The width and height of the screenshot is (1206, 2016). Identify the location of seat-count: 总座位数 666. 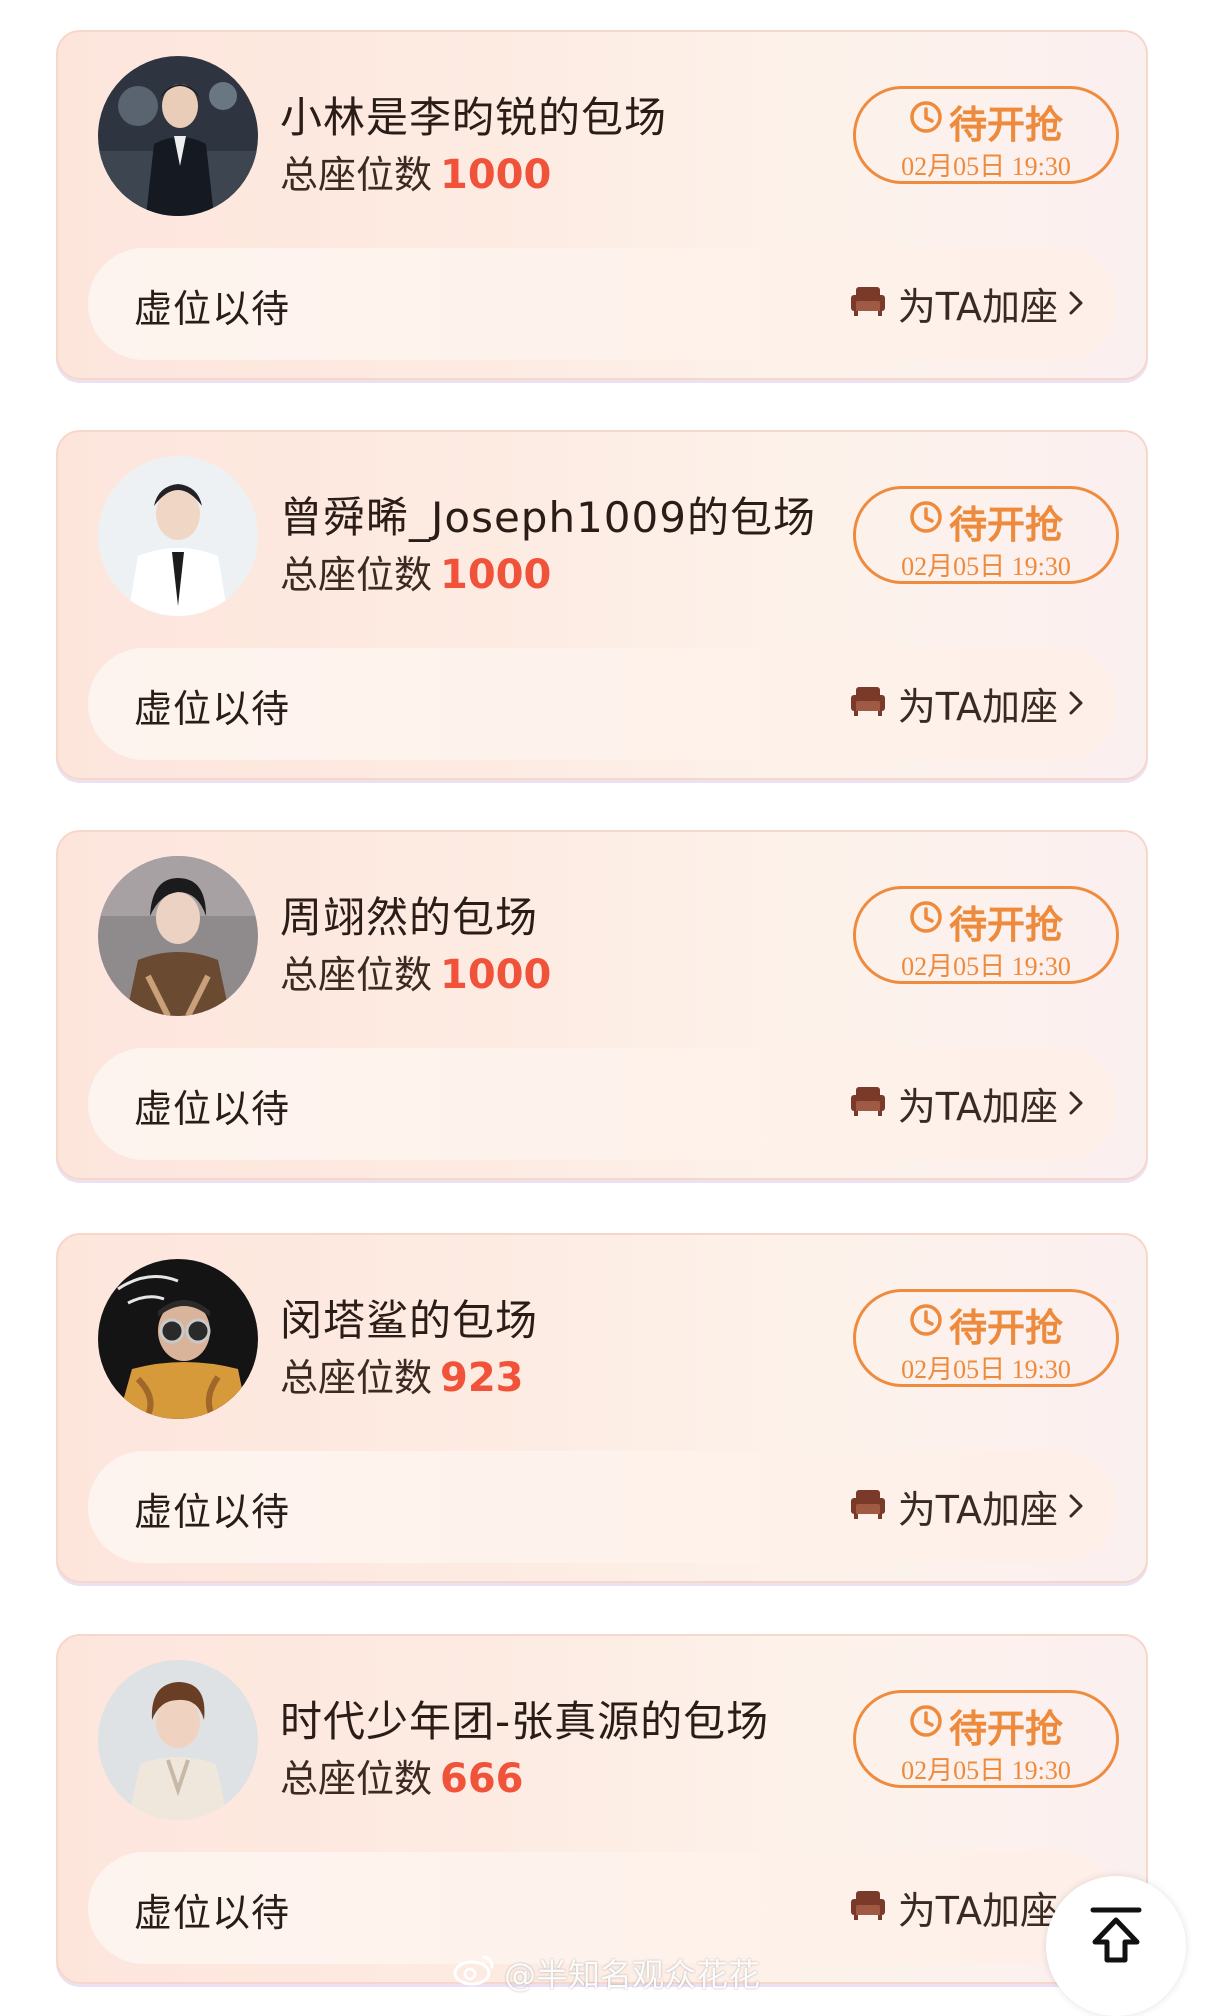
(402, 1775).